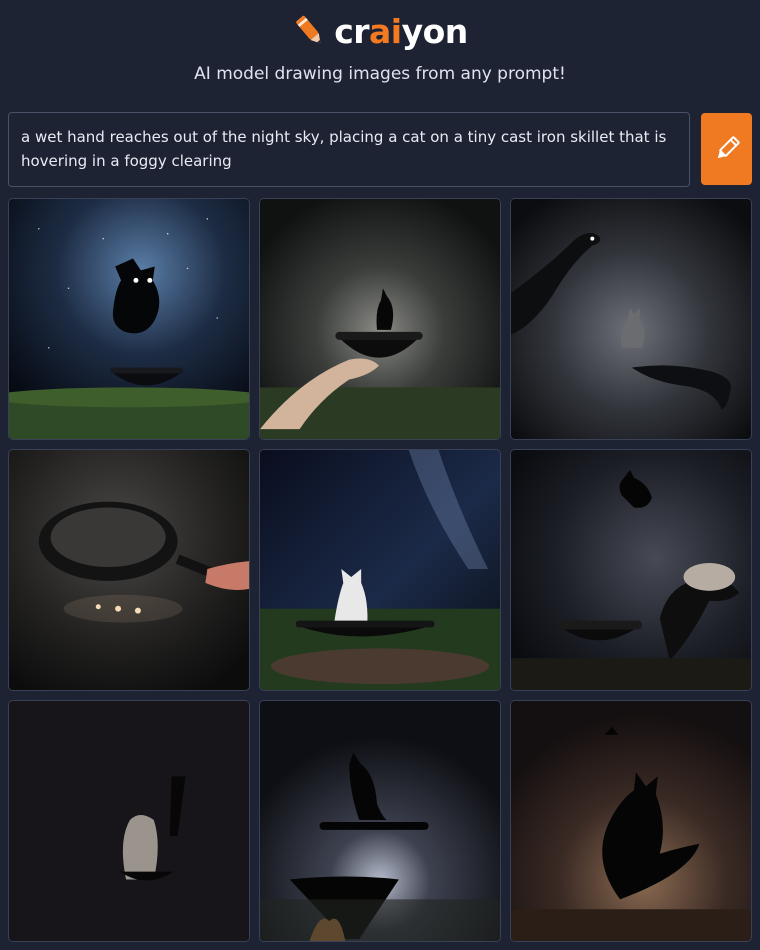 Image resolution: width=760 pixels, height=950 pixels. I want to click on pencil-icon, so click(728, 147).